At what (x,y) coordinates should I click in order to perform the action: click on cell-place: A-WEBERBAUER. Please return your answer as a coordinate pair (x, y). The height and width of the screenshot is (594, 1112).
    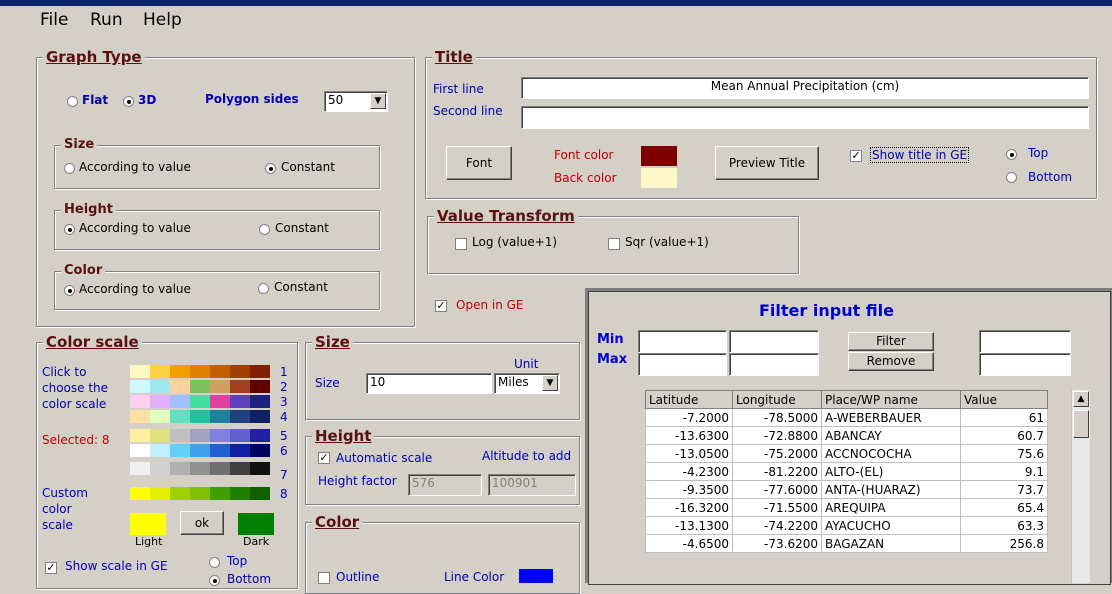
    Looking at the image, I should click on (891, 417).